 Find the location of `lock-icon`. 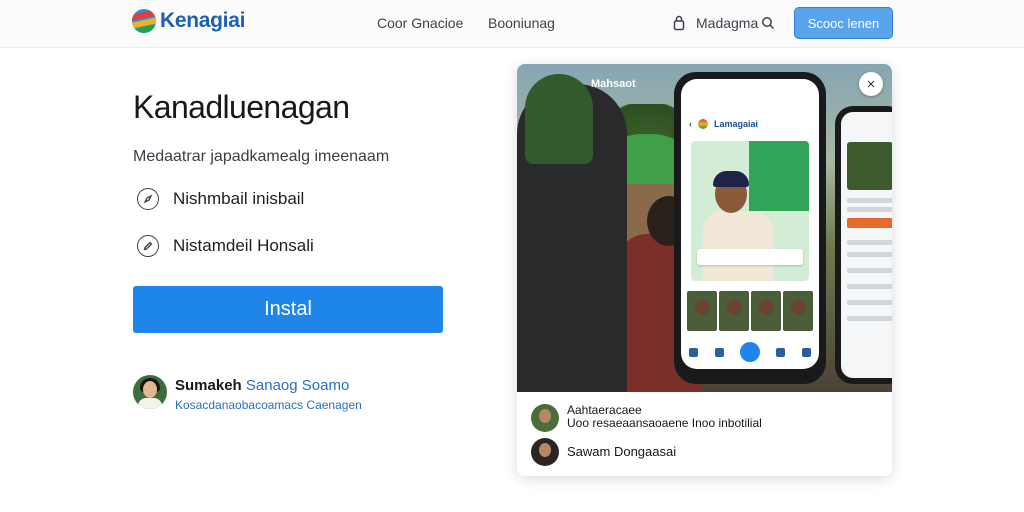

lock-icon is located at coordinates (679, 23).